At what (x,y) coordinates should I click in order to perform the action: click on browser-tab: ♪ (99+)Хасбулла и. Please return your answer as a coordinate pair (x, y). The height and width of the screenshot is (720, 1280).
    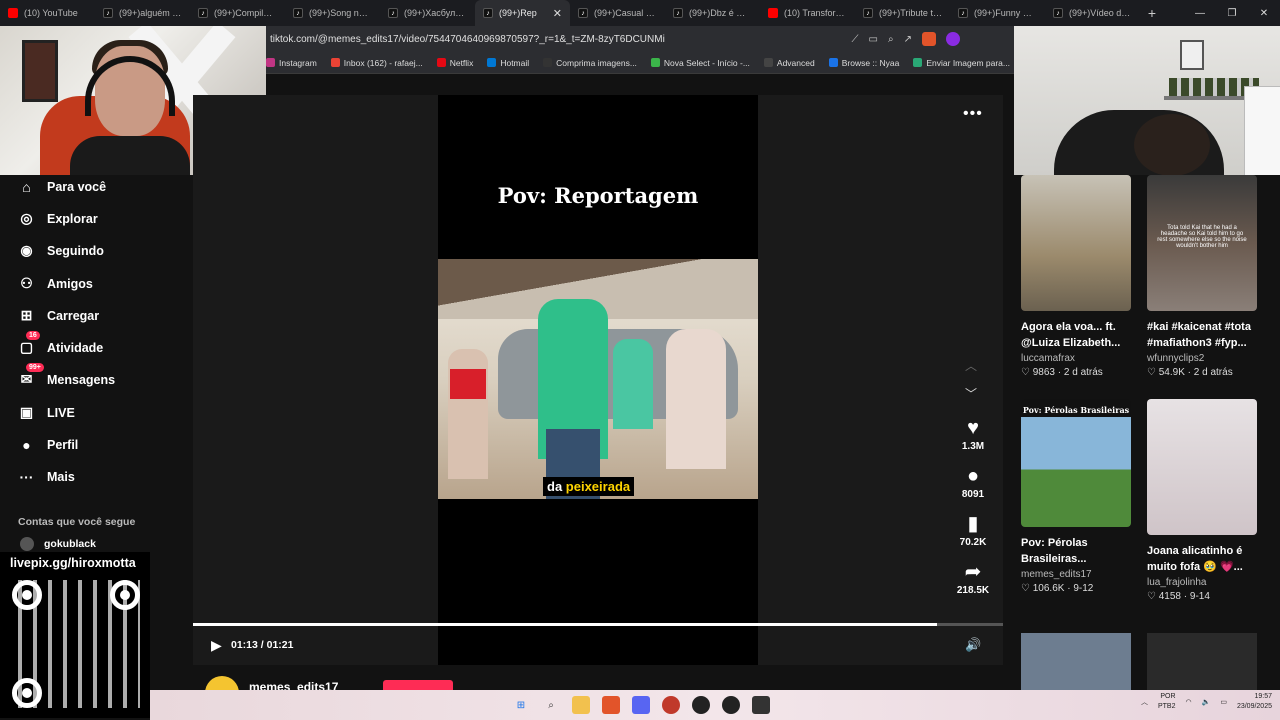
    Looking at the image, I should click on (427, 13).